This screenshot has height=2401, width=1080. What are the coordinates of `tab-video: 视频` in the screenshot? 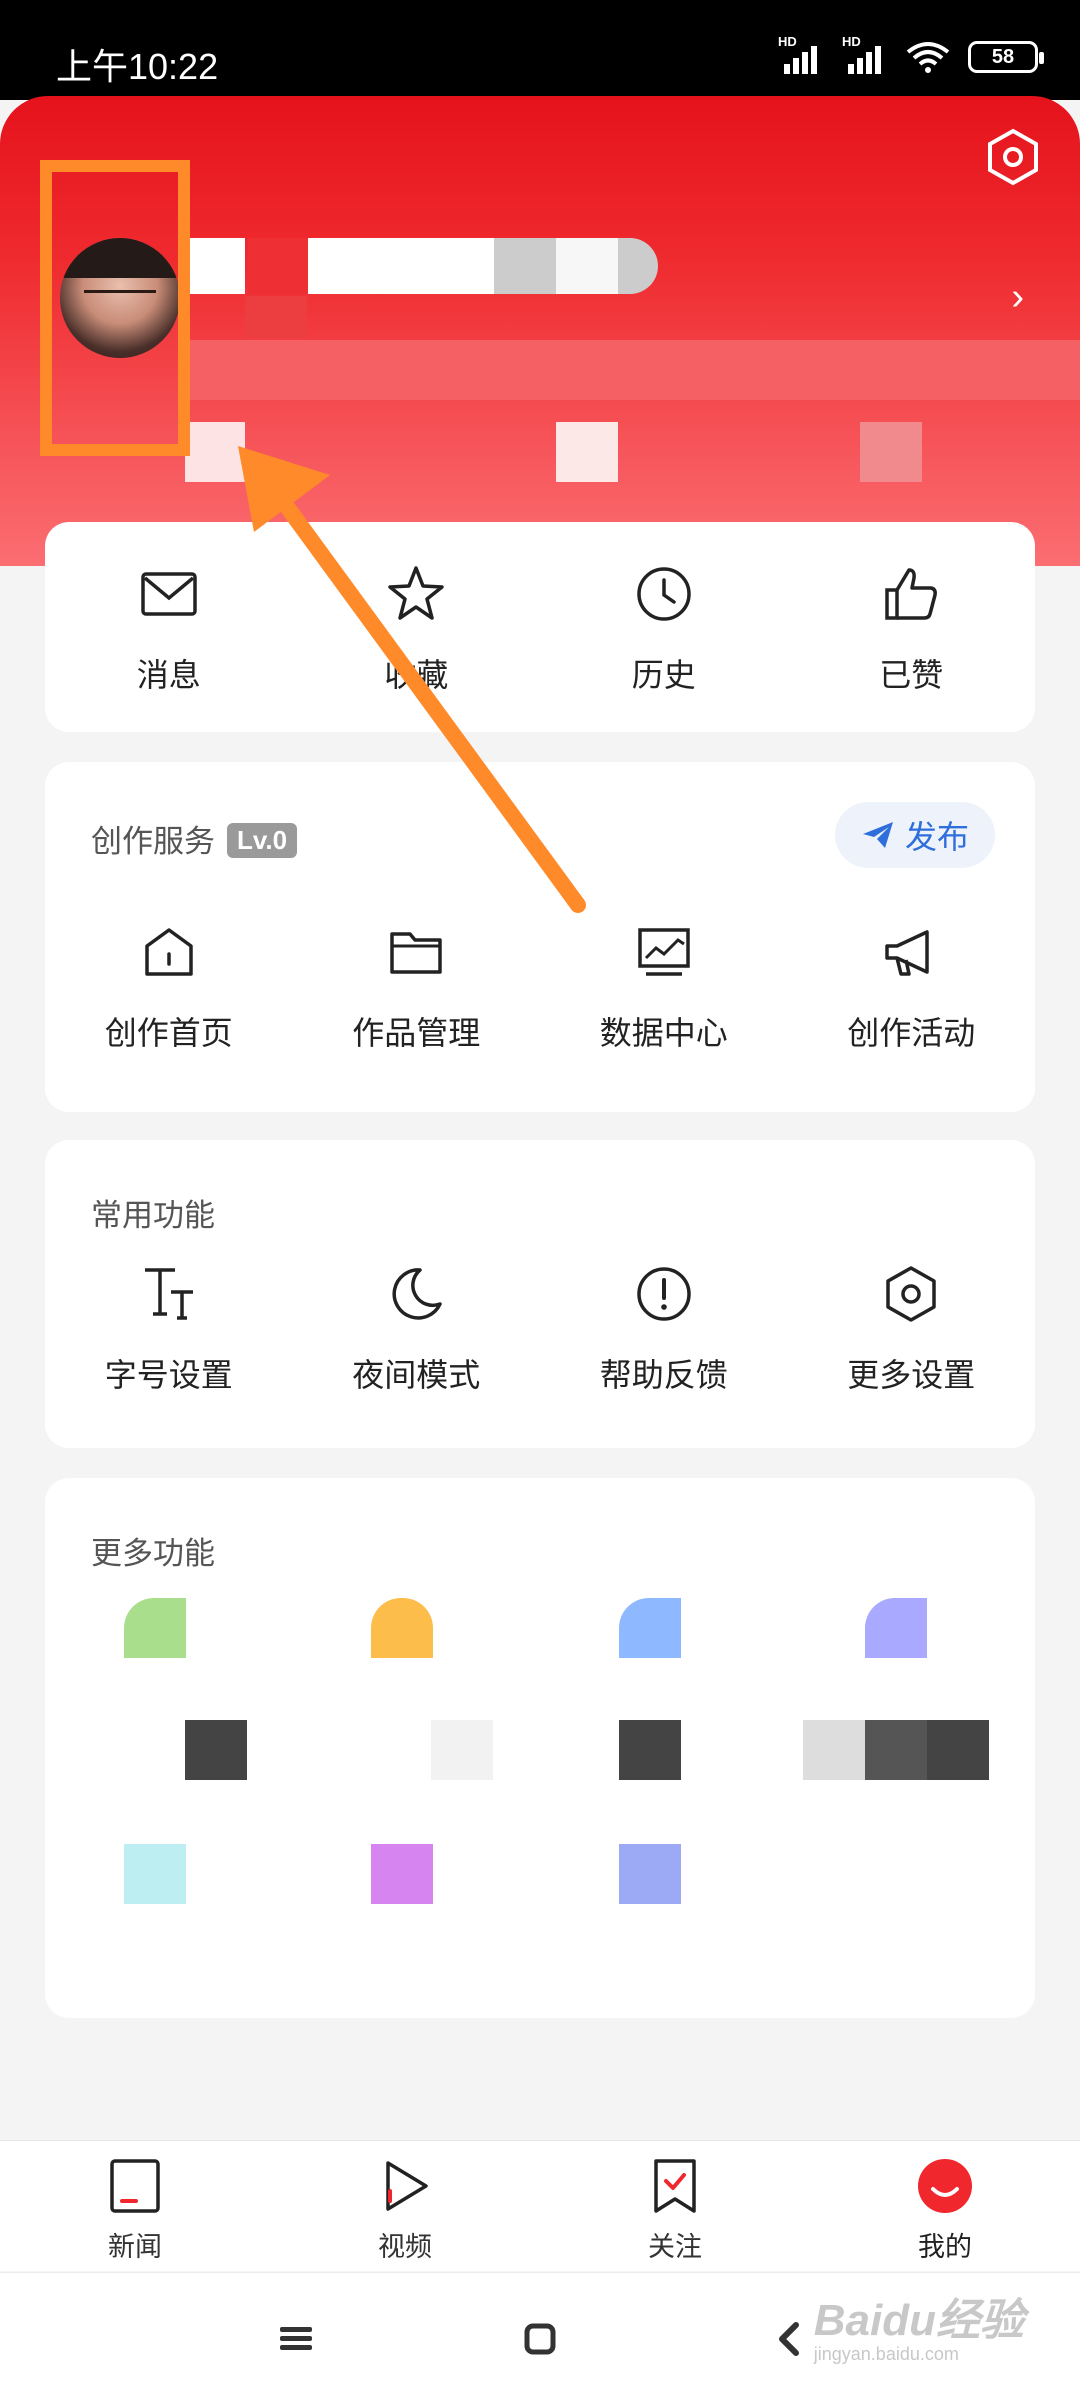 It's located at (405, 2210).